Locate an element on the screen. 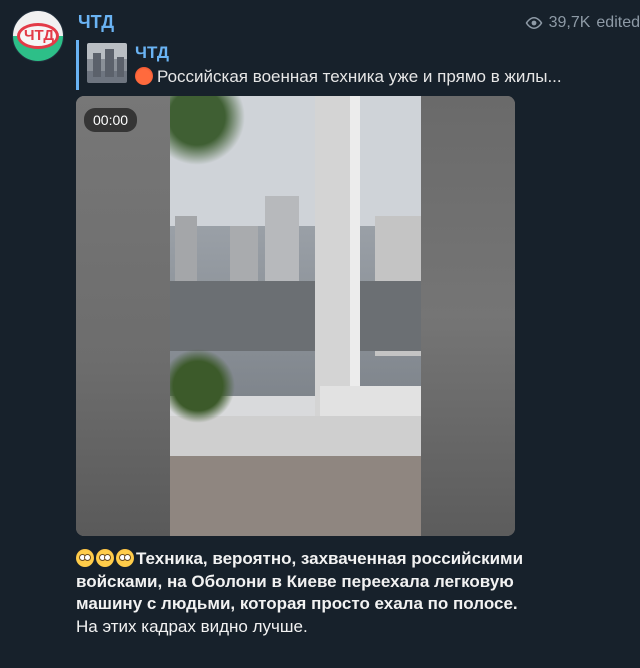 Image resolution: width=640 pixels, height=668 pixels. channel-name: ЧТД is located at coordinates (96, 22).